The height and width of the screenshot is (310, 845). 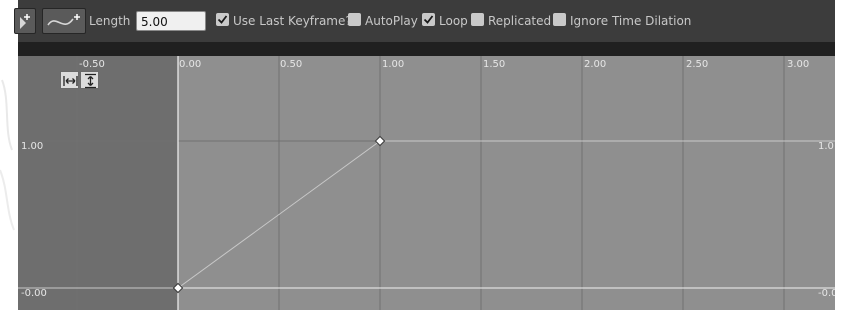 What do you see at coordinates (697, 64) in the screenshot?
I see `tick-label-time: 2.50` at bounding box center [697, 64].